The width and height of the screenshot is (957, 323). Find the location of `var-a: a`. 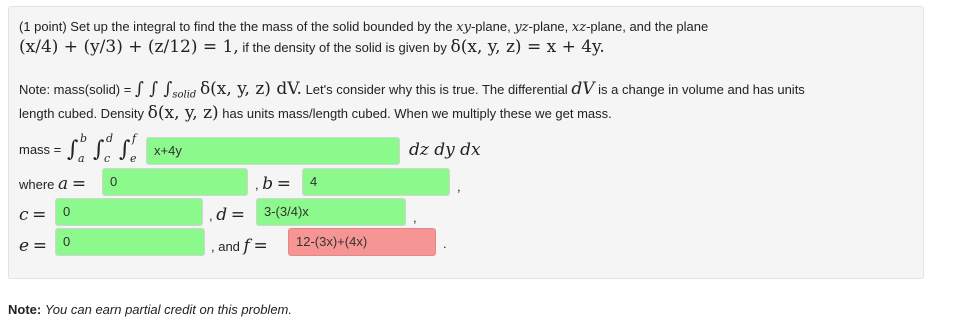

var-a: a is located at coordinates (63, 184).